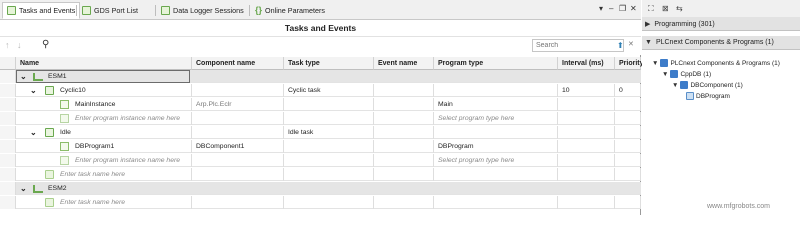 The height and width of the screenshot is (240, 800). I want to click on tab-tasks-and-events: Tasks and Events, so click(41, 10).